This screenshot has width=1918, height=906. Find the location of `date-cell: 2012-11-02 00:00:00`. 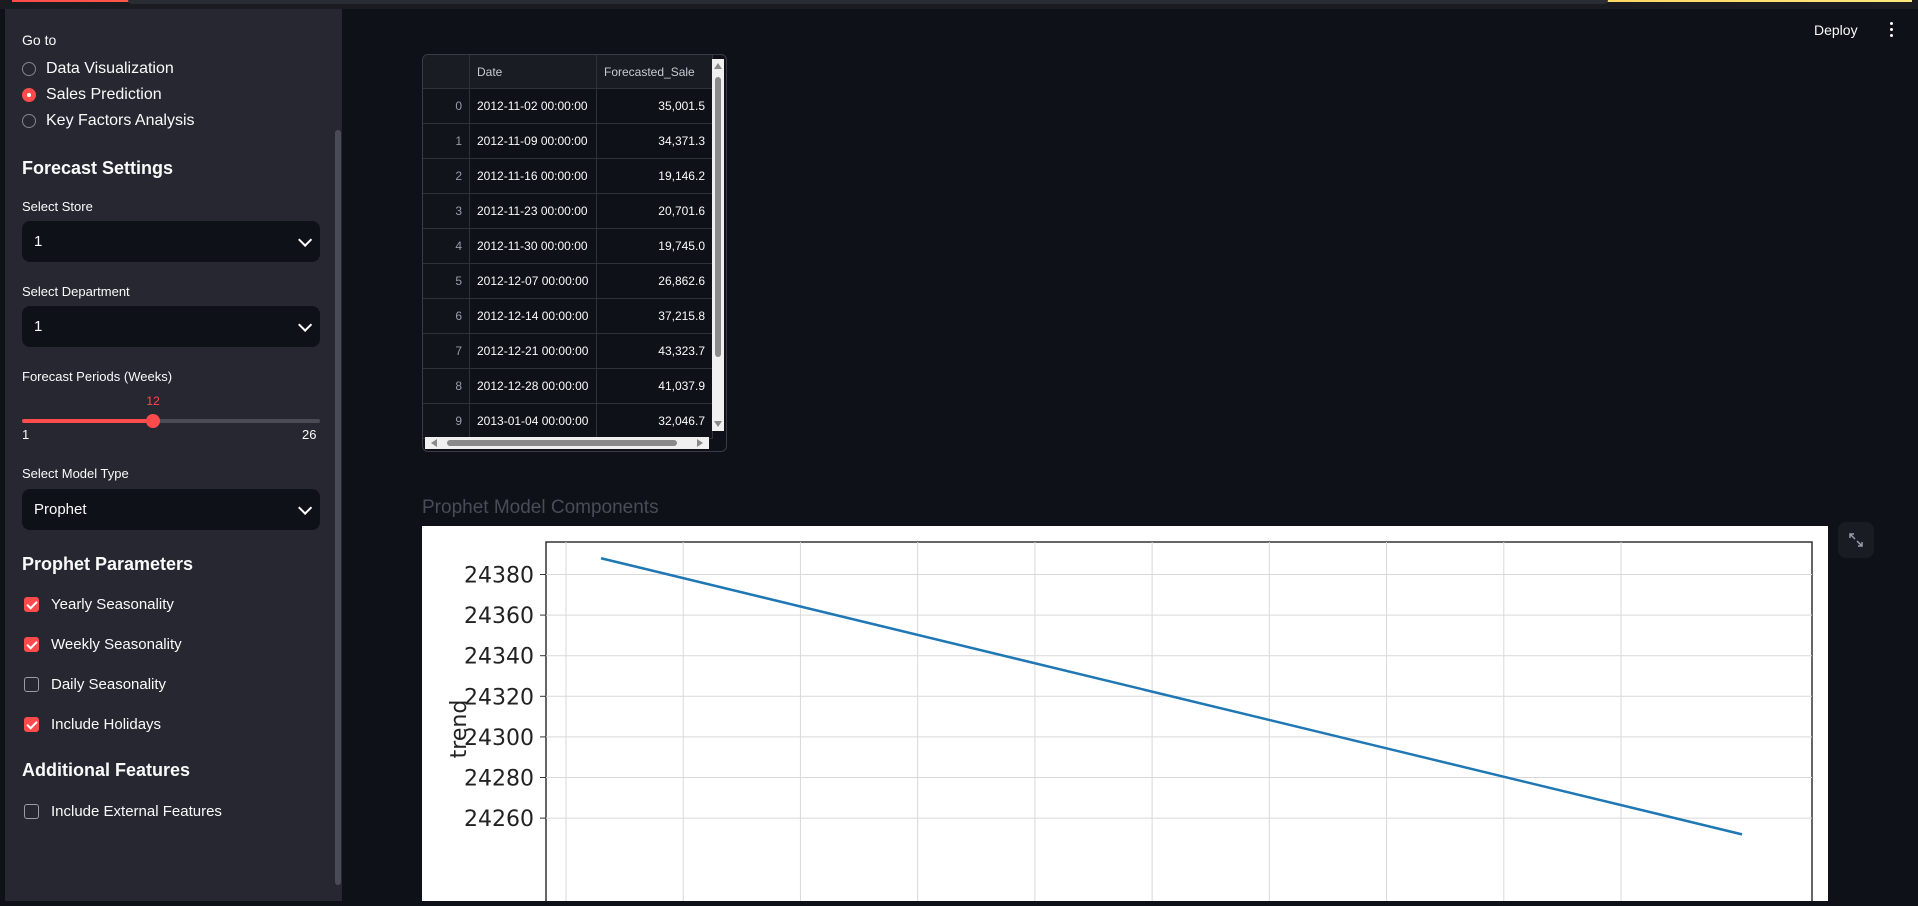

date-cell: 2012-11-02 00:00:00 is located at coordinates (533, 106).